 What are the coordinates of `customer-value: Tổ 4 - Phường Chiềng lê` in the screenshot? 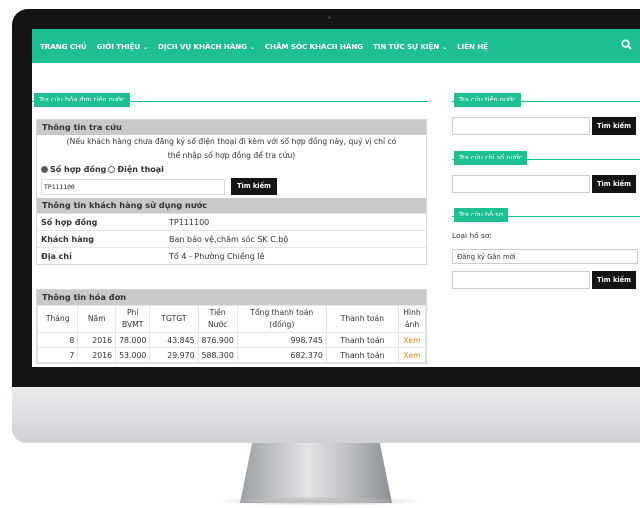 It's located at (295, 255).